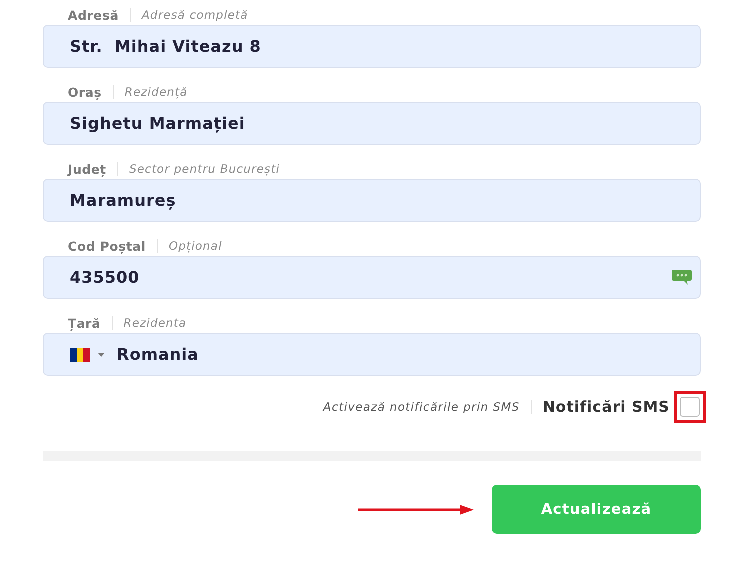 The width and height of the screenshot is (734, 571). What do you see at coordinates (155, 323) in the screenshot?
I see `field-hint: Rezidenta` at bounding box center [155, 323].